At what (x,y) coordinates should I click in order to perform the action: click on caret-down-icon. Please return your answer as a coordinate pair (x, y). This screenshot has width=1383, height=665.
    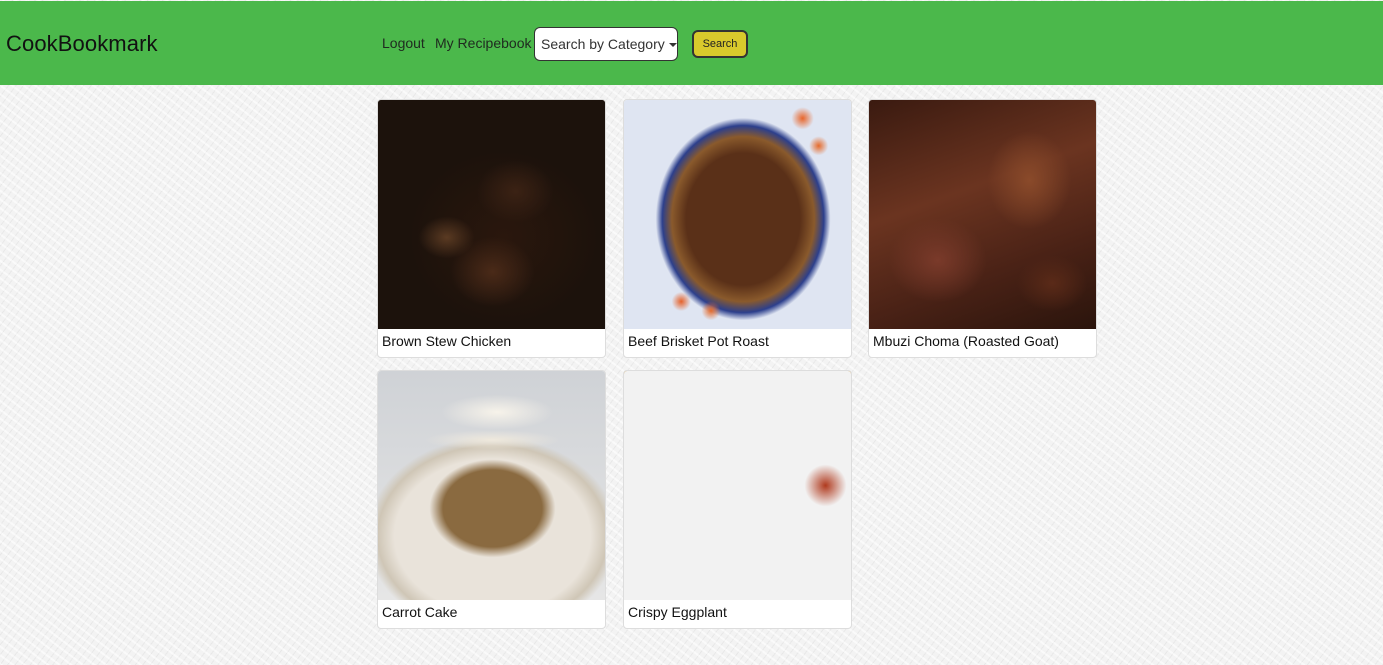
    Looking at the image, I should click on (672, 45).